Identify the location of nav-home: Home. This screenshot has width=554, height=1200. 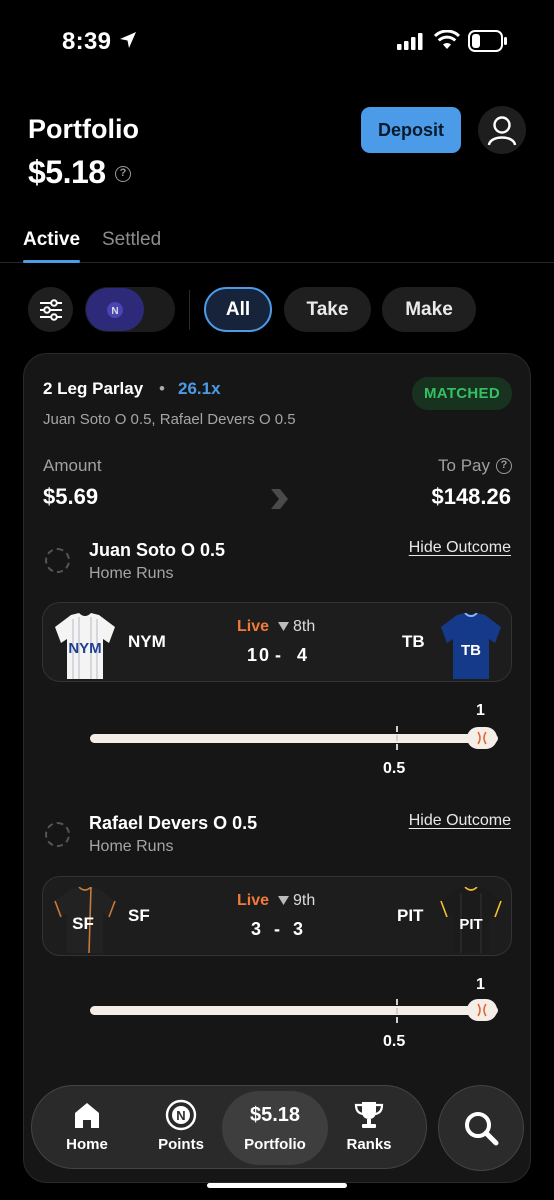
(87, 1125).